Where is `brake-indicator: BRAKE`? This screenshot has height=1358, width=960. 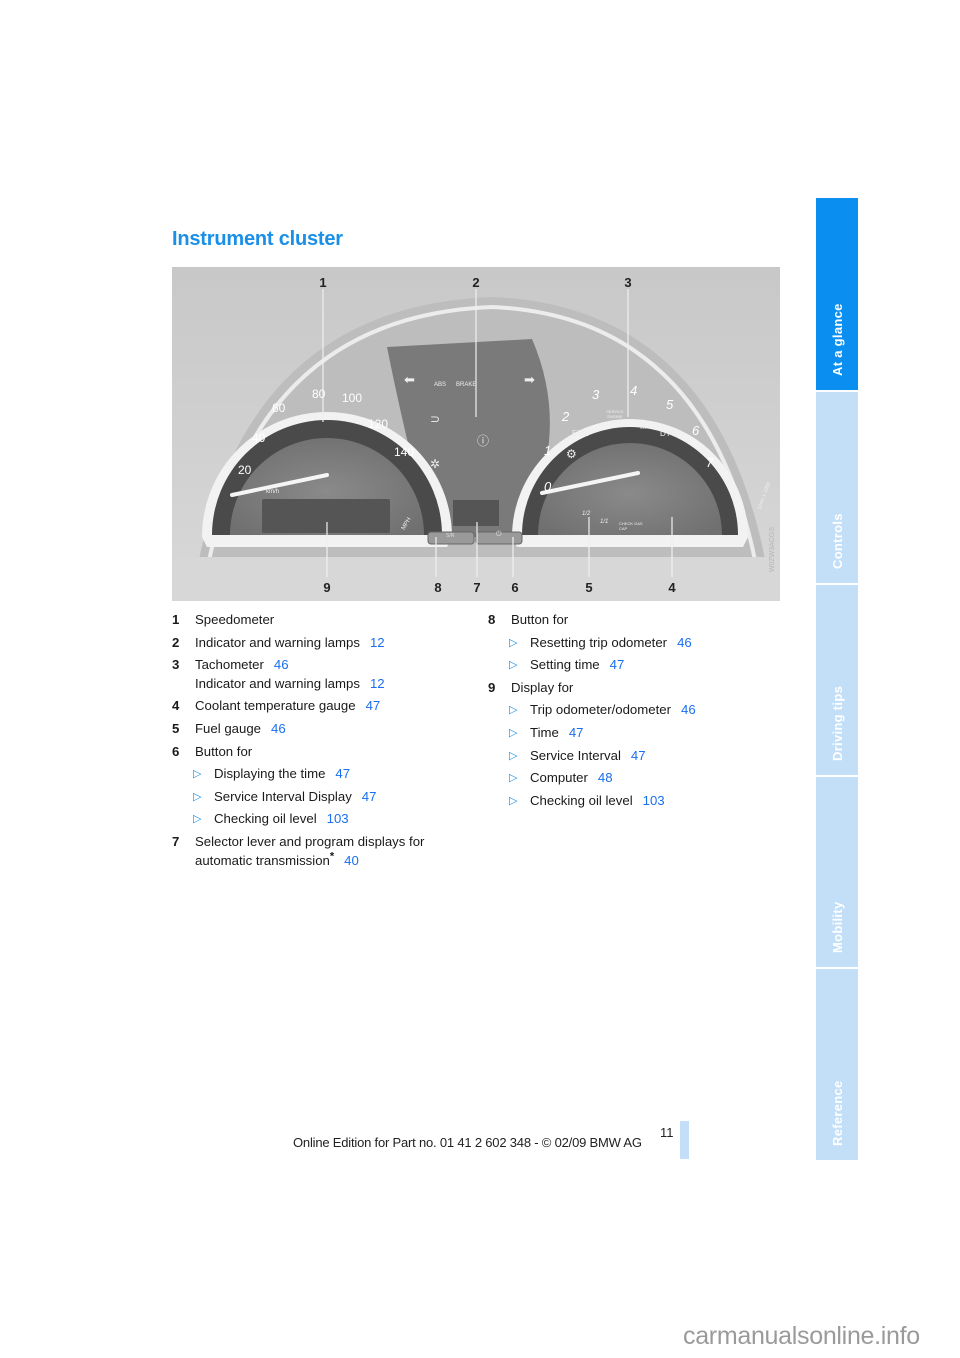 brake-indicator: BRAKE is located at coordinates (466, 385).